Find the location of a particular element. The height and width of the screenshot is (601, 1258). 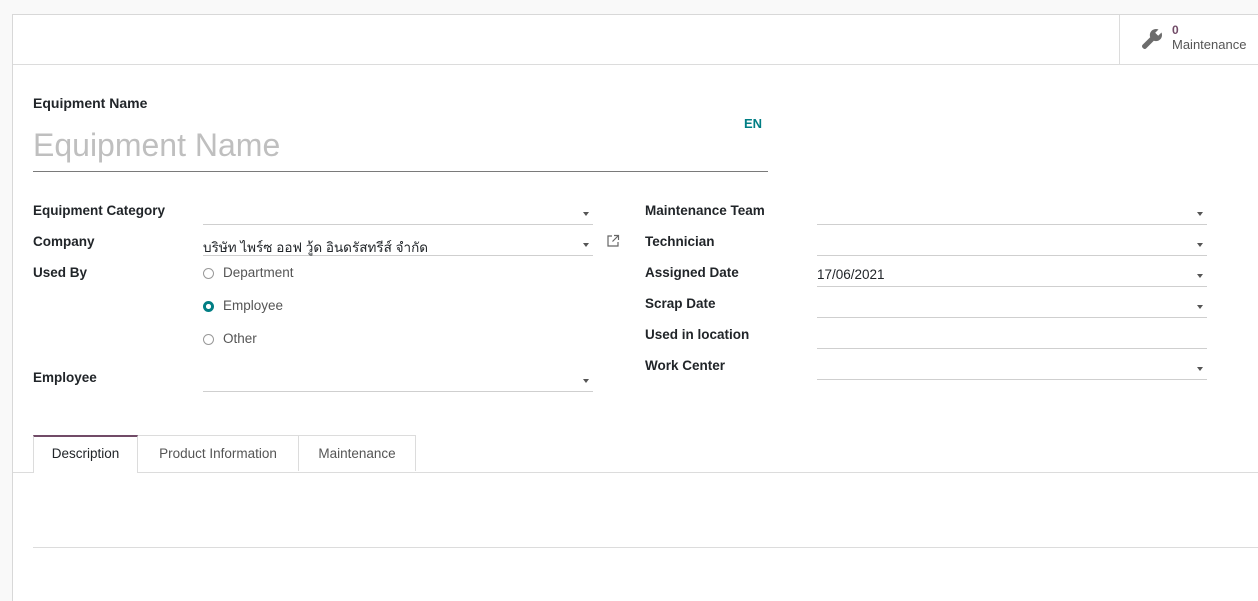

wrench-icon is located at coordinates (1152, 38).